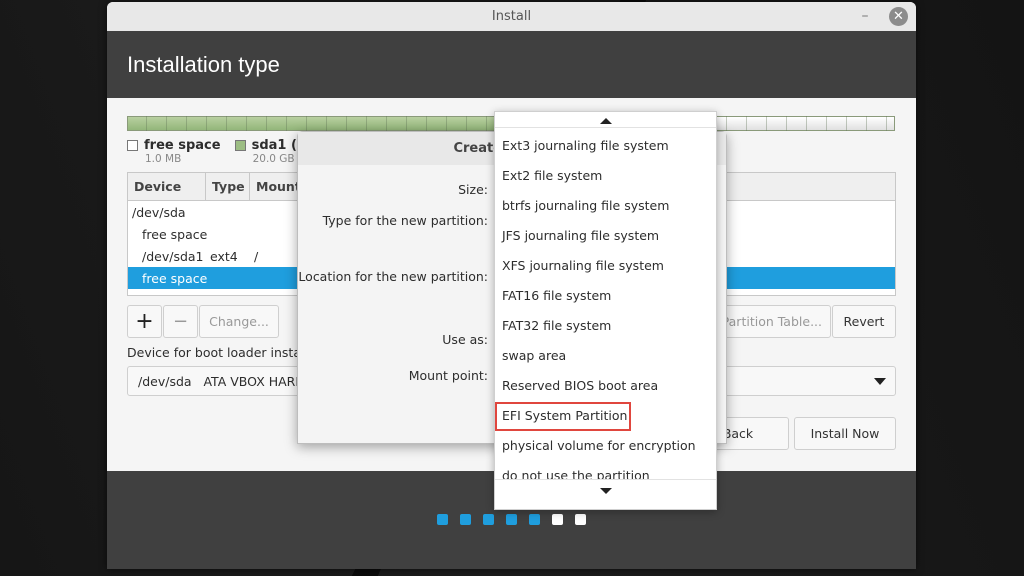  I want to click on dropdown-option-label: XFS journaling file system, so click(583, 265).